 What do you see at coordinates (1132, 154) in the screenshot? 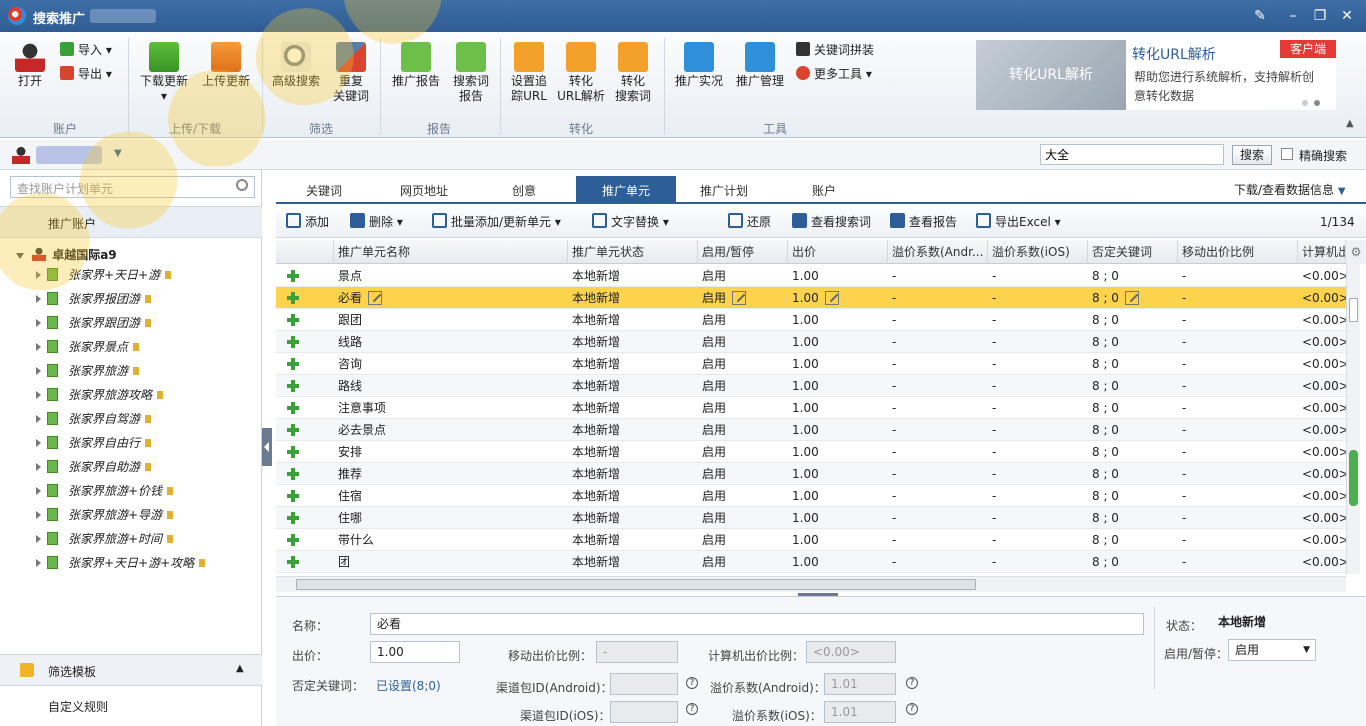
I see `top-search-input` at bounding box center [1132, 154].